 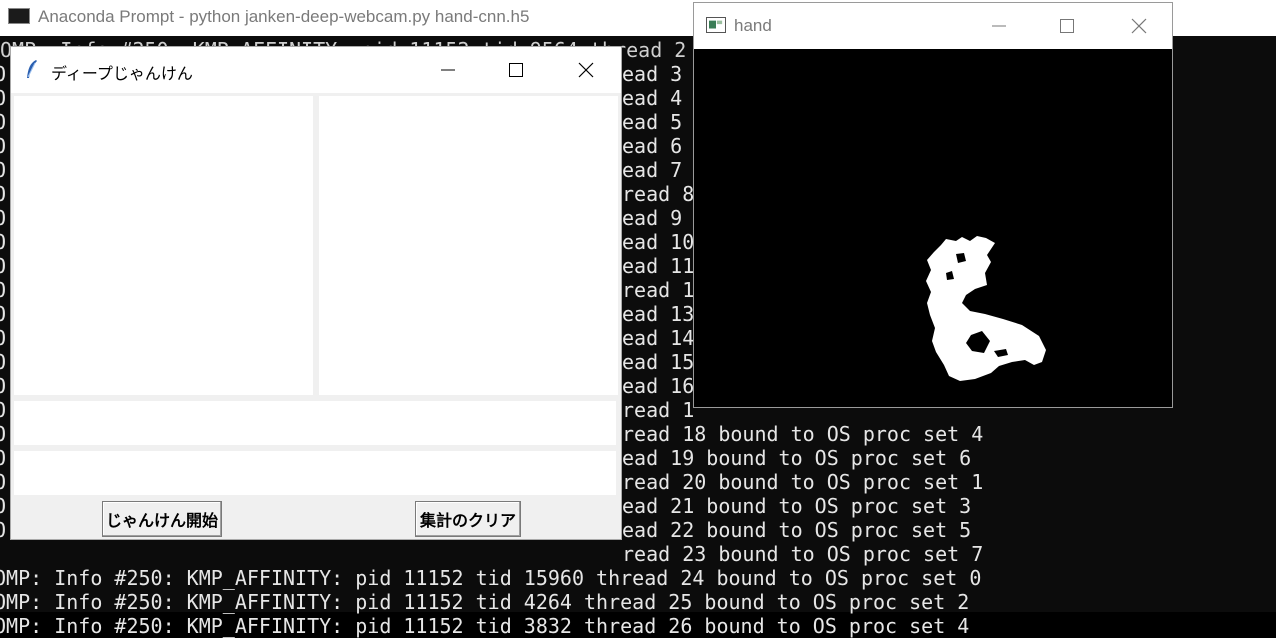 I want to click on janken-titlebar: ディープじゃんけん, so click(x=316, y=70).